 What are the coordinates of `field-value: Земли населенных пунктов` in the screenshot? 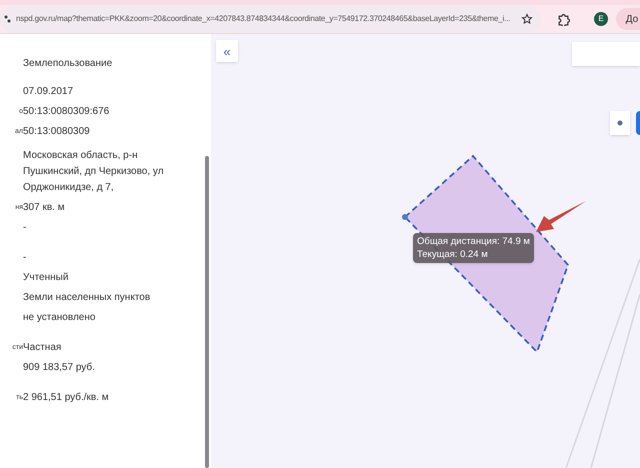 It's located at (87, 298).